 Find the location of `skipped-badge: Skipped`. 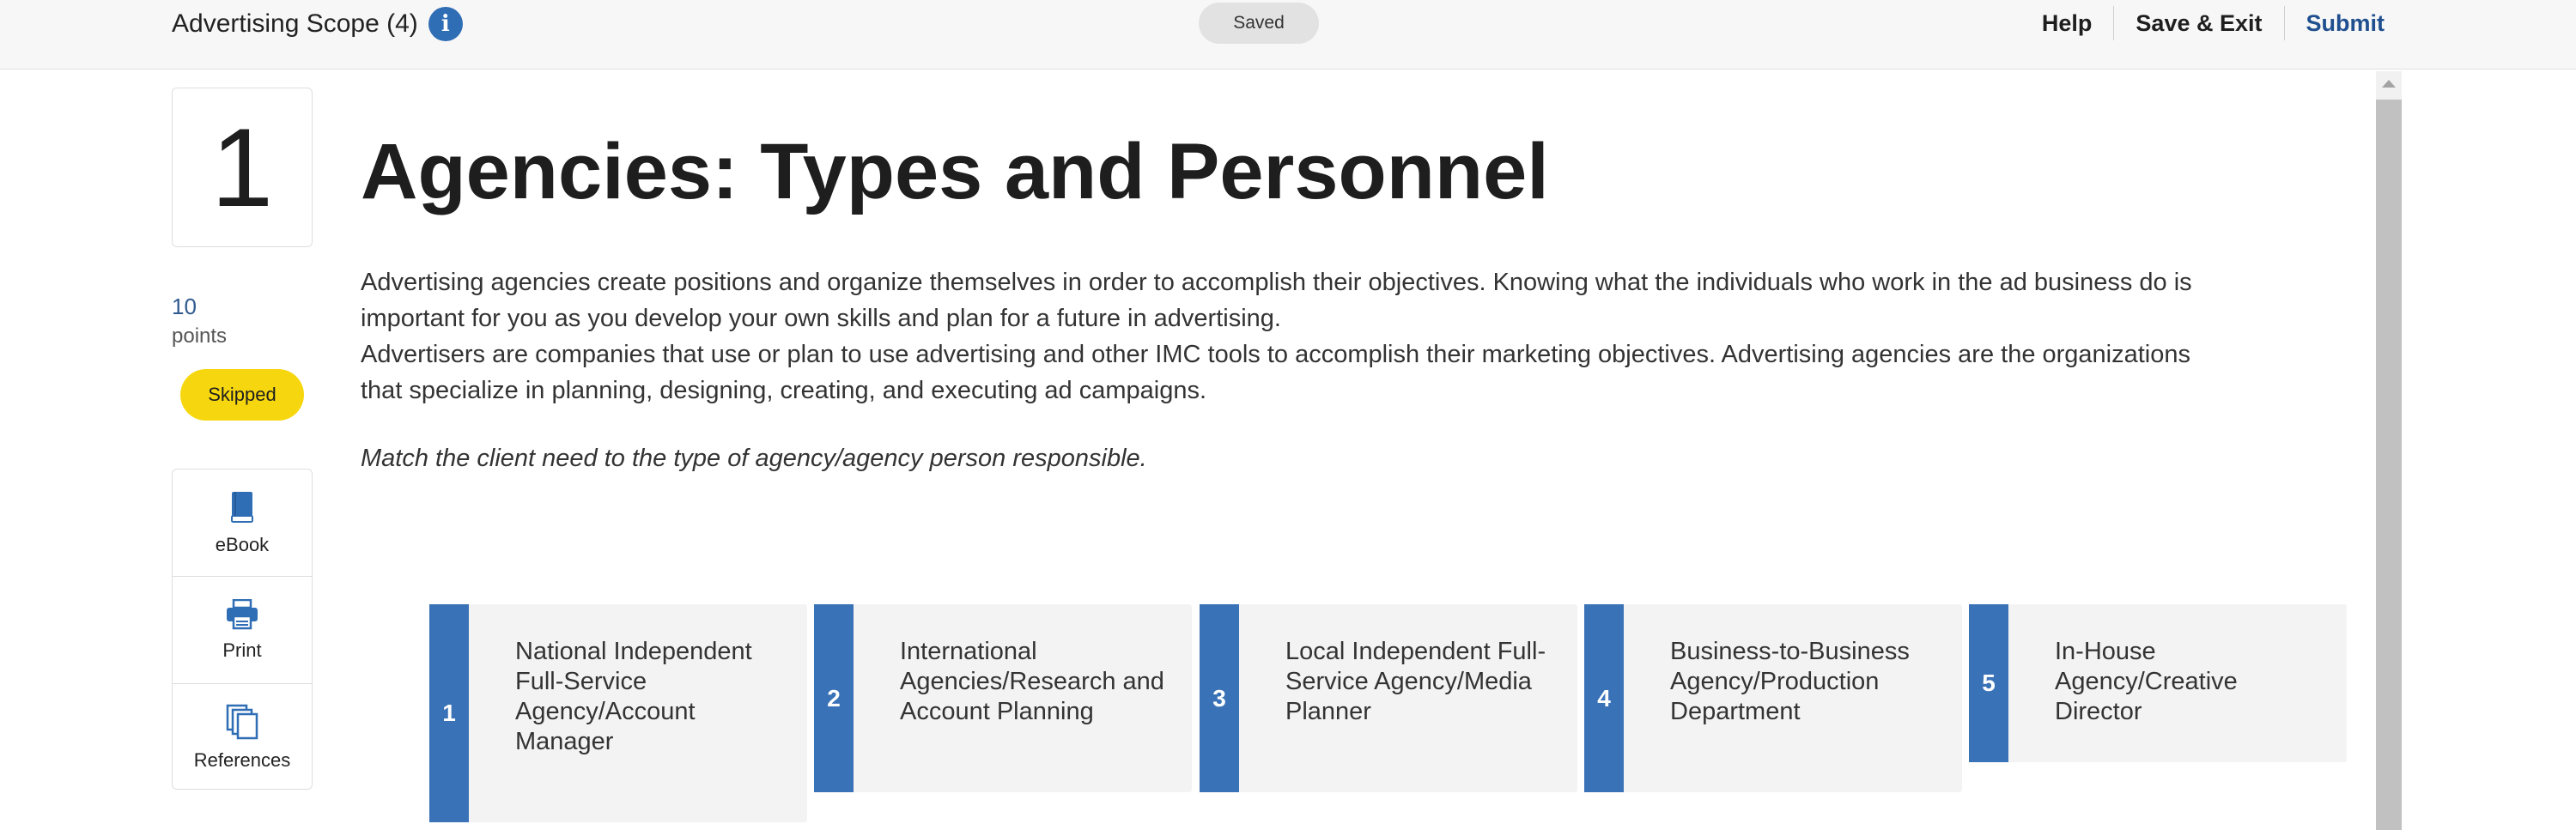

skipped-badge: Skipped is located at coordinates (242, 395).